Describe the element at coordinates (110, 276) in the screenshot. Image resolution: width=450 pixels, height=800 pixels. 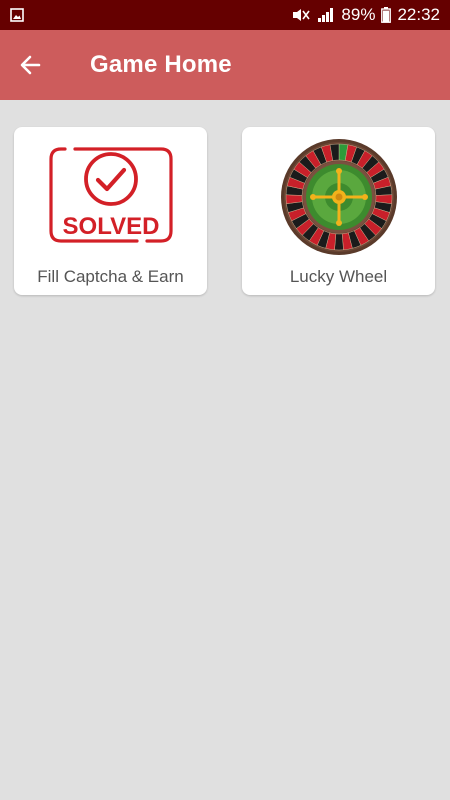
I see `game-card-label: Fill Captcha & Earn` at that location.